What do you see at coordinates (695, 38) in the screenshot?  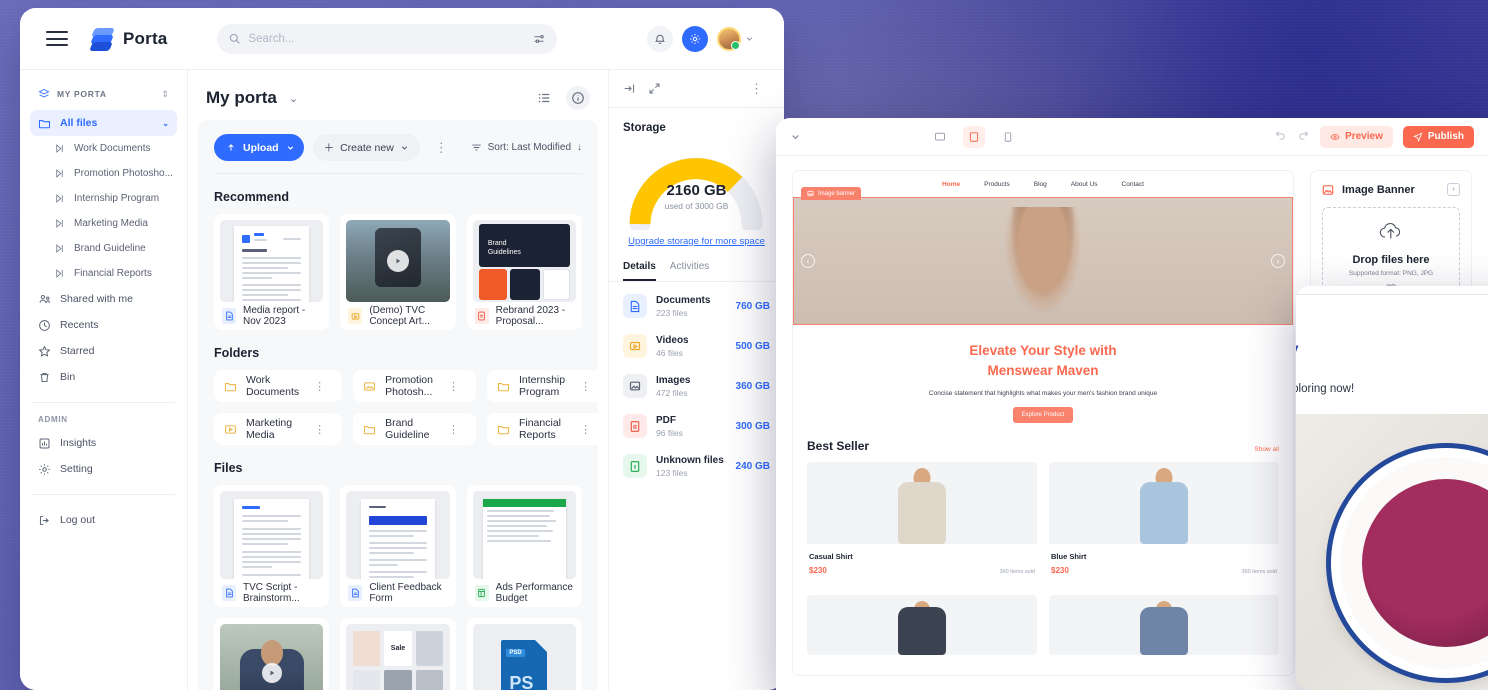 I see `settings-button` at bounding box center [695, 38].